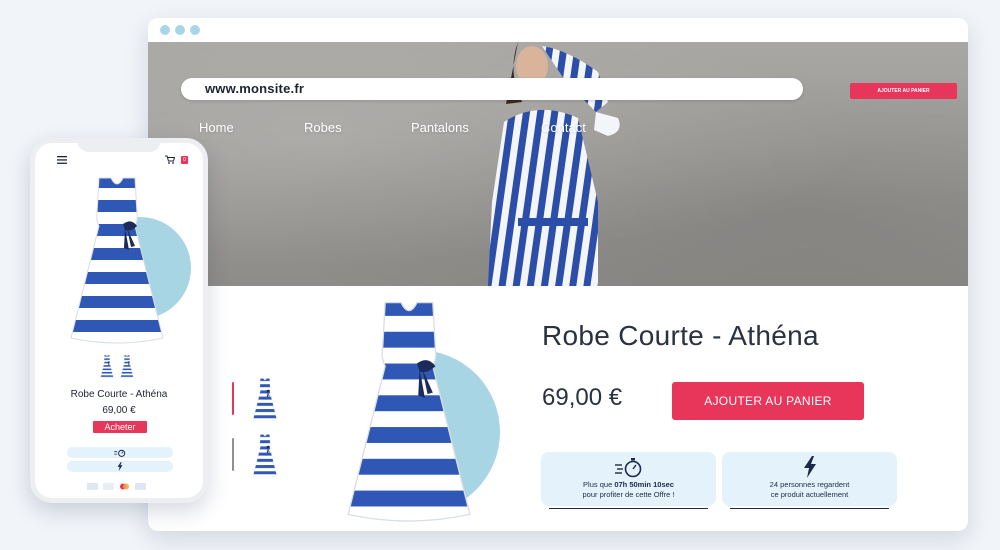 This screenshot has height=550, width=1000. I want to click on hamburger-menu-icon, so click(62, 160).